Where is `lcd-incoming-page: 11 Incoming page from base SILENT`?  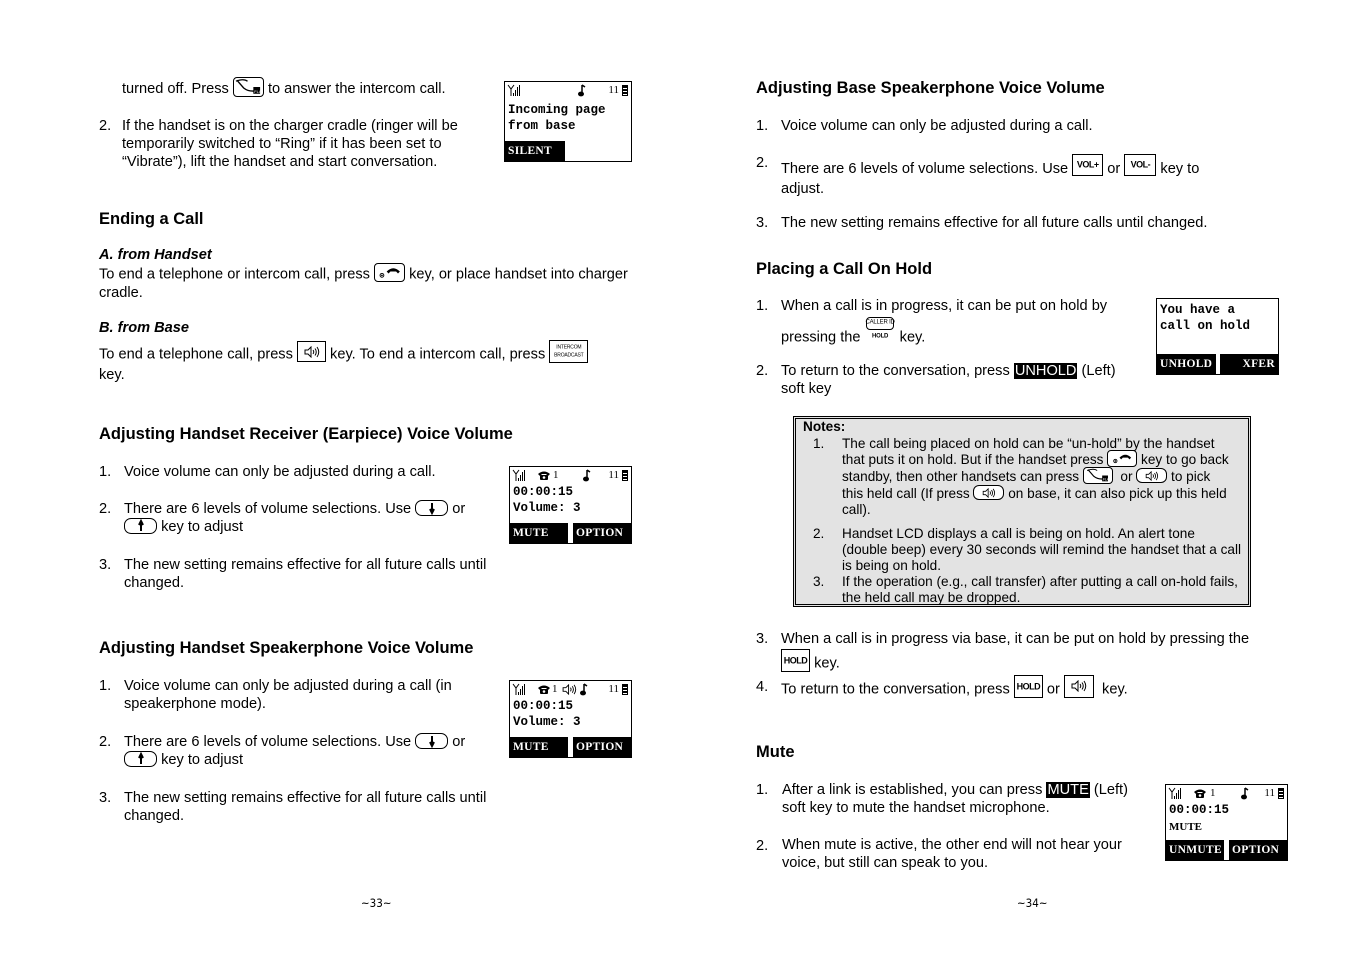
lcd-incoming-page: 11 Incoming page from base SILENT is located at coordinates (568, 121).